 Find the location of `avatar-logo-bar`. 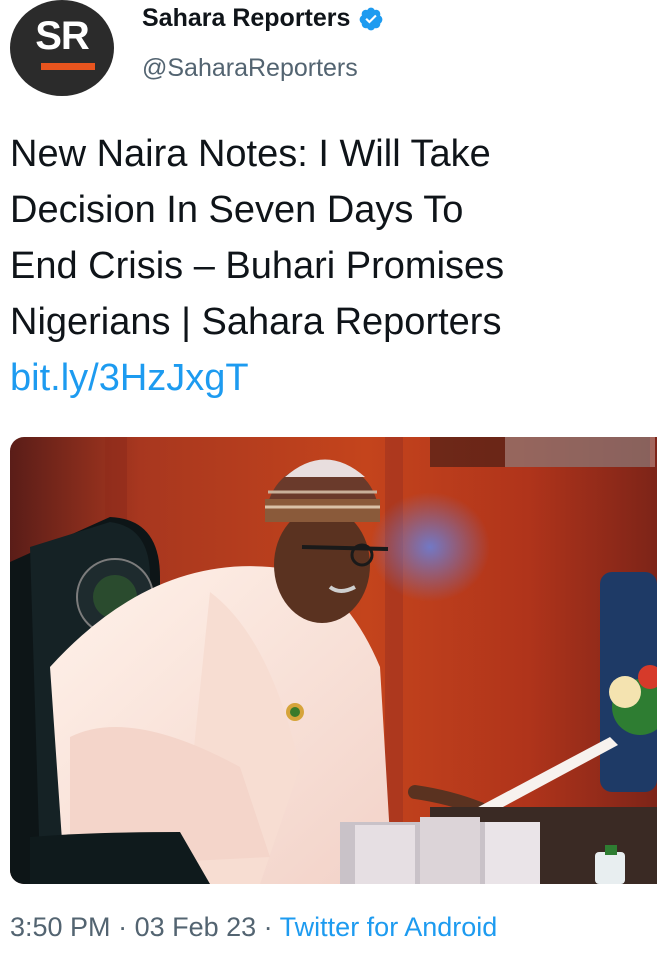

avatar-logo-bar is located at coordinates (68, 66).